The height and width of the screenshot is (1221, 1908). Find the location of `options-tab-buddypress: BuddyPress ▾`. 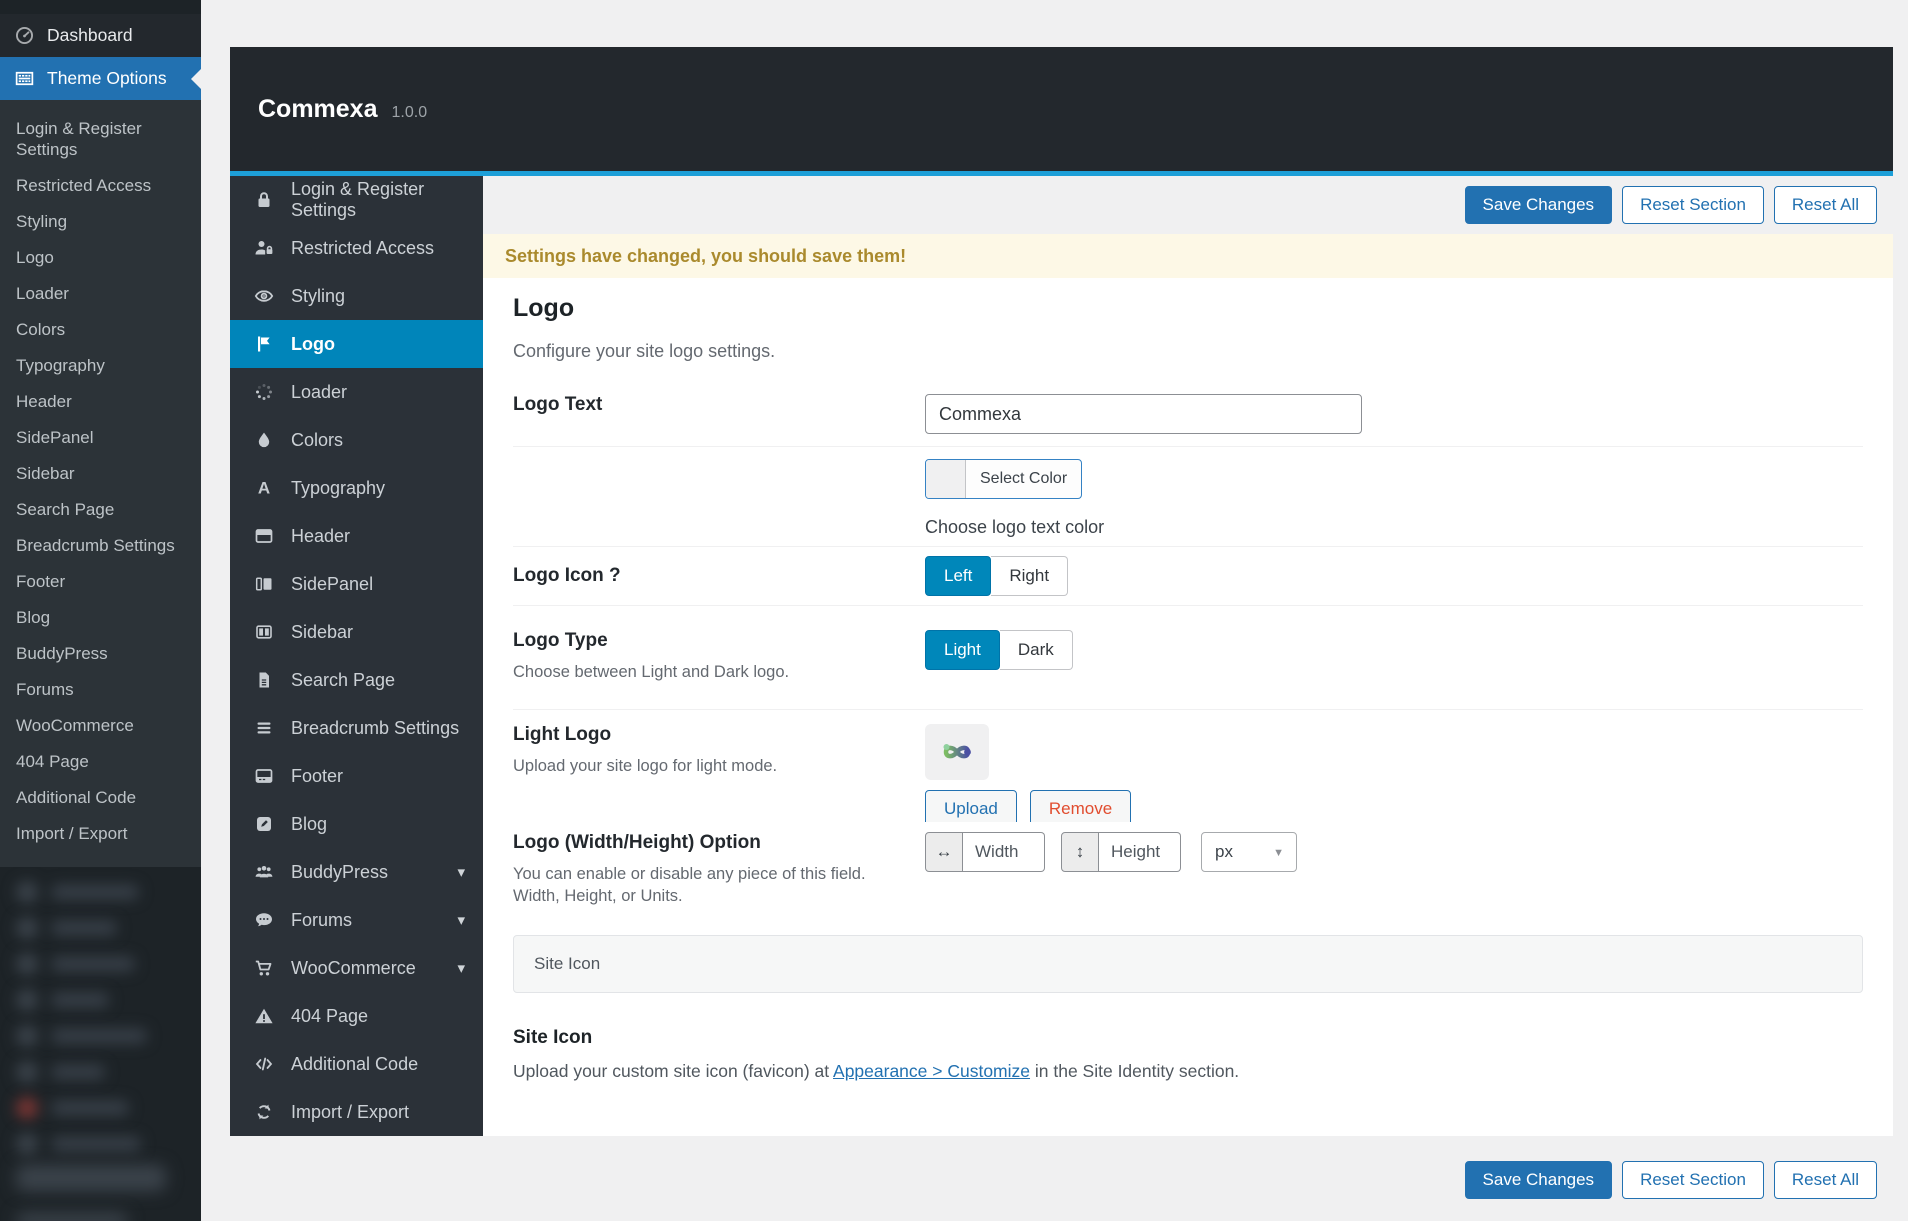

options-tab-buddypress: BuddyPress ▾ is located at coordinates (356, 872).